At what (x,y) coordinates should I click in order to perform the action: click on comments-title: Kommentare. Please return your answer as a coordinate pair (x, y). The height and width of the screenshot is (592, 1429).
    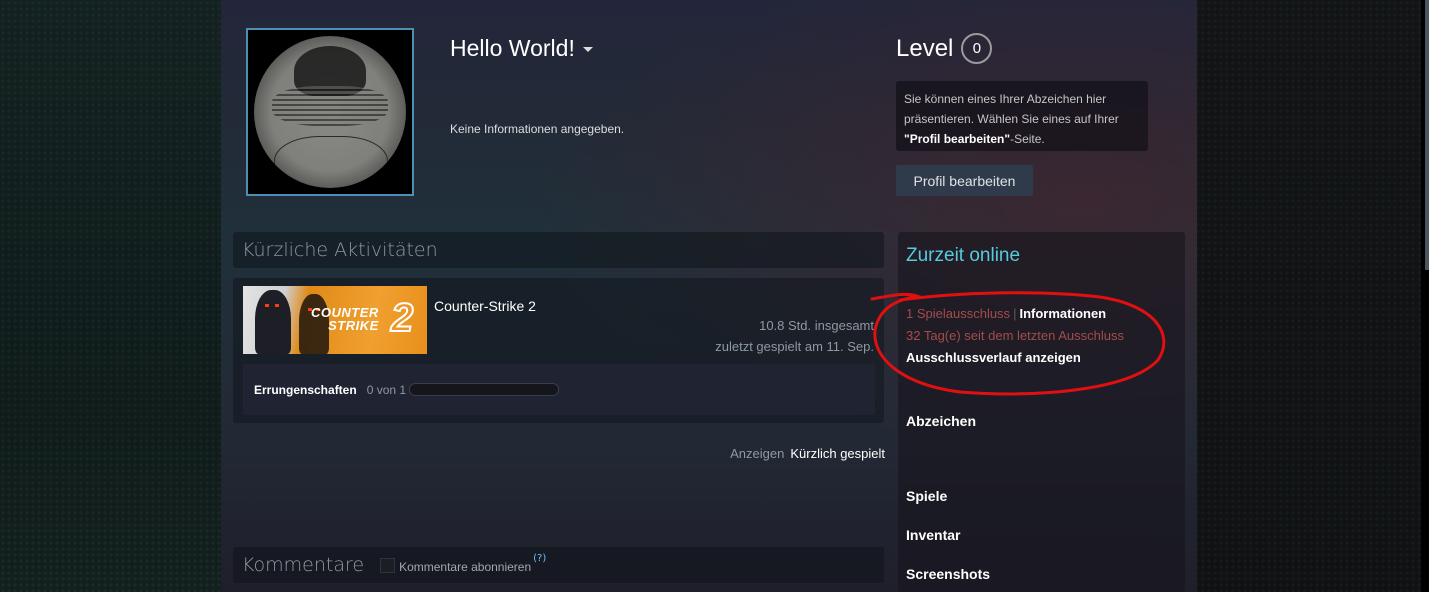
    Looking at the image, I should click on (303, 565).